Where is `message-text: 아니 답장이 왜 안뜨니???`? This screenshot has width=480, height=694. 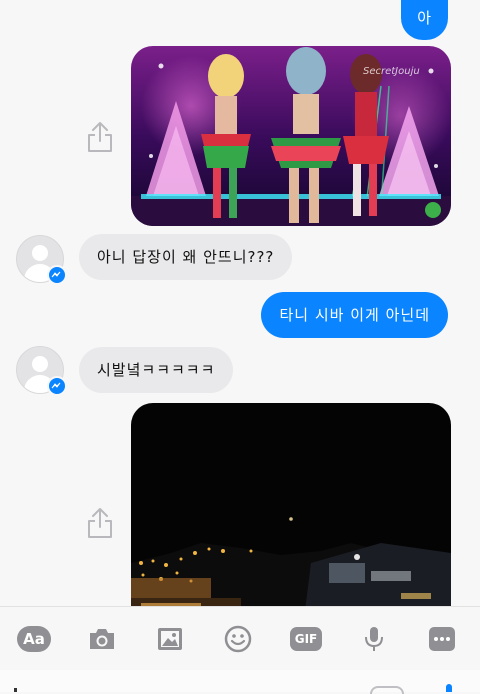 message-text: 아니 답장이 왜 안뜨니??? is located at coordinates (186, 257).